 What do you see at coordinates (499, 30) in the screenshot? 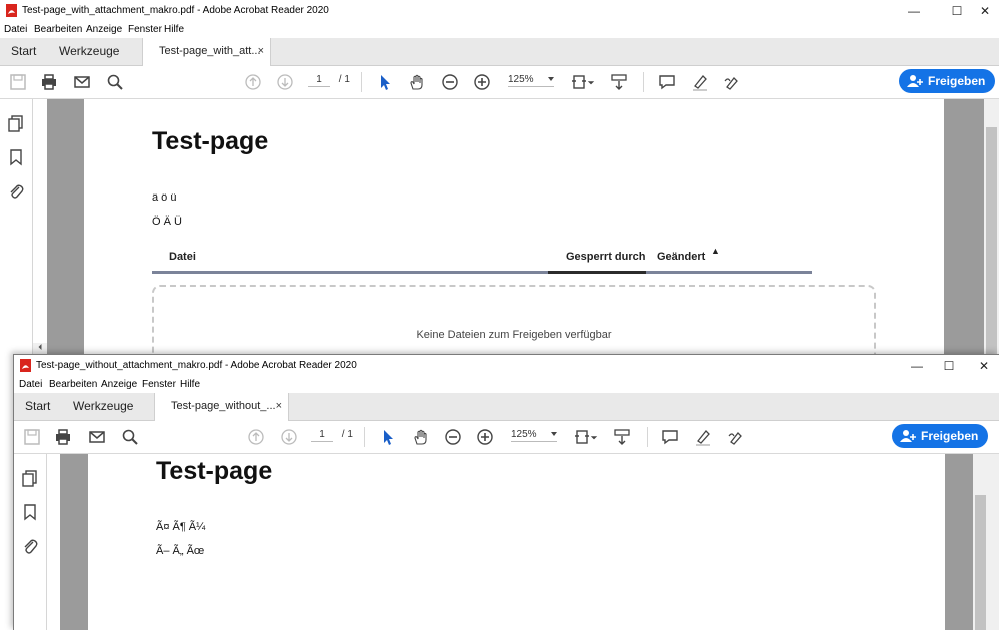
I see `menu-bar: Datei Bearbeiten Anzeige Fenster Hilfe` at bounding box center [499, 30].